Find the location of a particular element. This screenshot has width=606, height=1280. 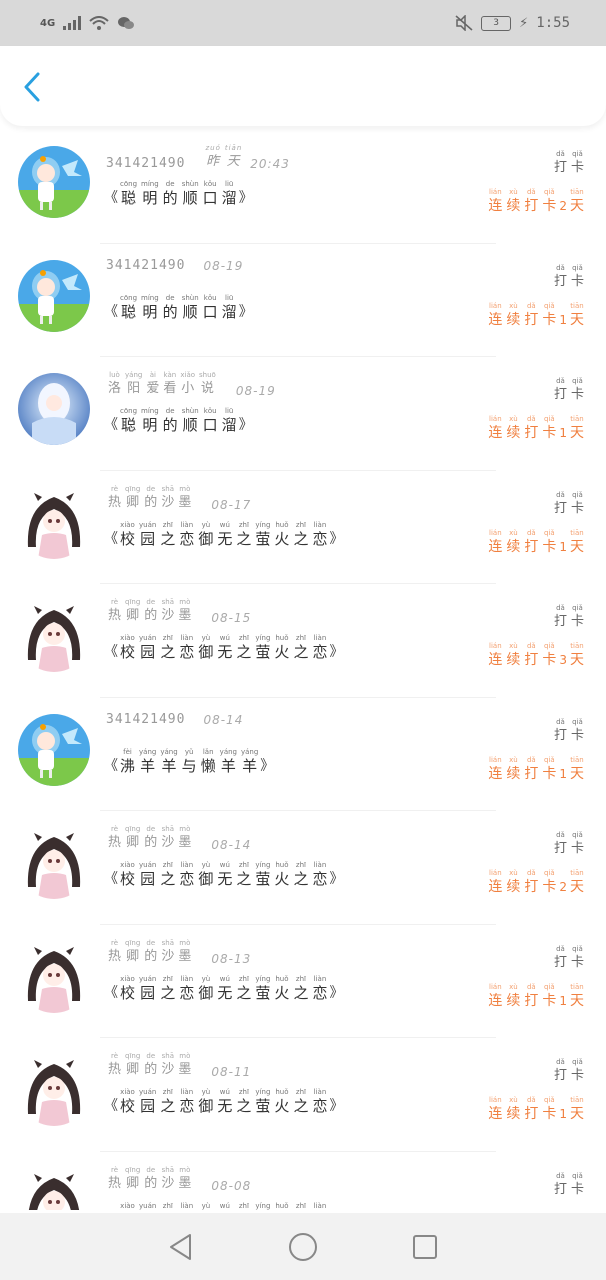

streak-days: lián 连 xù 续 dǎ 打 qiǎ 卡 1 tiān 天 is located at coordinates (536, 428).